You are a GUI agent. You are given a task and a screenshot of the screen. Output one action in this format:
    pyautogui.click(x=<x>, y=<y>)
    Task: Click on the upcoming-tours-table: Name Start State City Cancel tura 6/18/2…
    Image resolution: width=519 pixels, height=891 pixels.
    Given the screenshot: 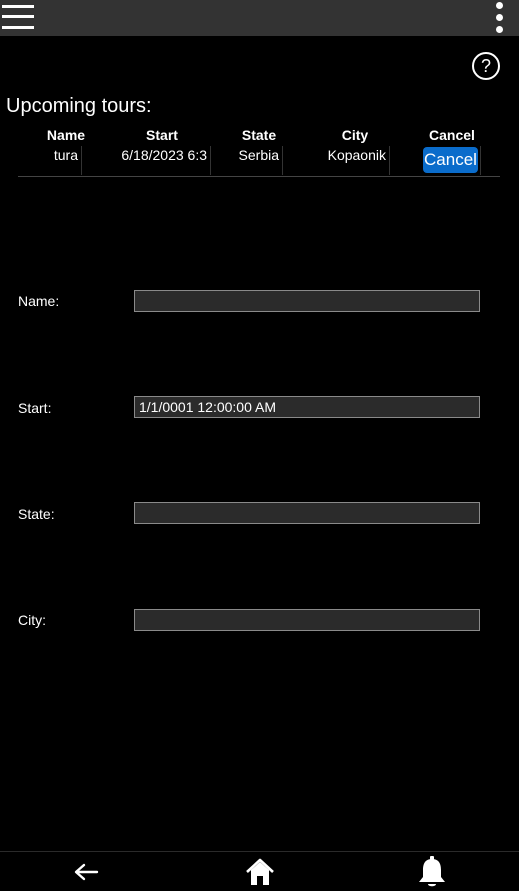 What is the action you would take?
    pyautogui.click(x=259, y=151)
    